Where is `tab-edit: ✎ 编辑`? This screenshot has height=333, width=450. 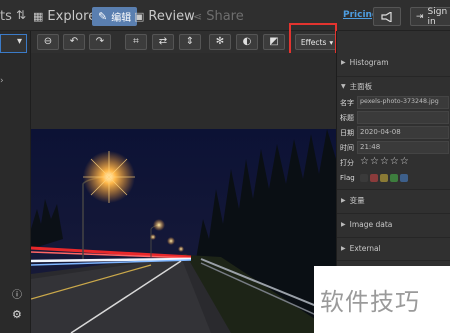 tab-edit: ✎ 编辑 is located at coordinates (115, 16).